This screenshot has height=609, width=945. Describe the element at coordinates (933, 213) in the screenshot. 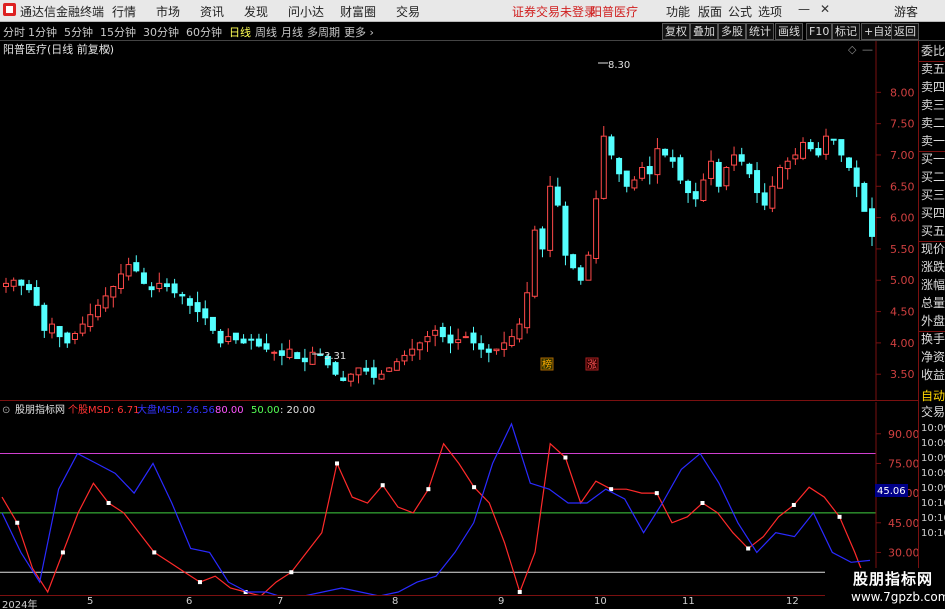

I see `quote-field-label: 买四` at that location.